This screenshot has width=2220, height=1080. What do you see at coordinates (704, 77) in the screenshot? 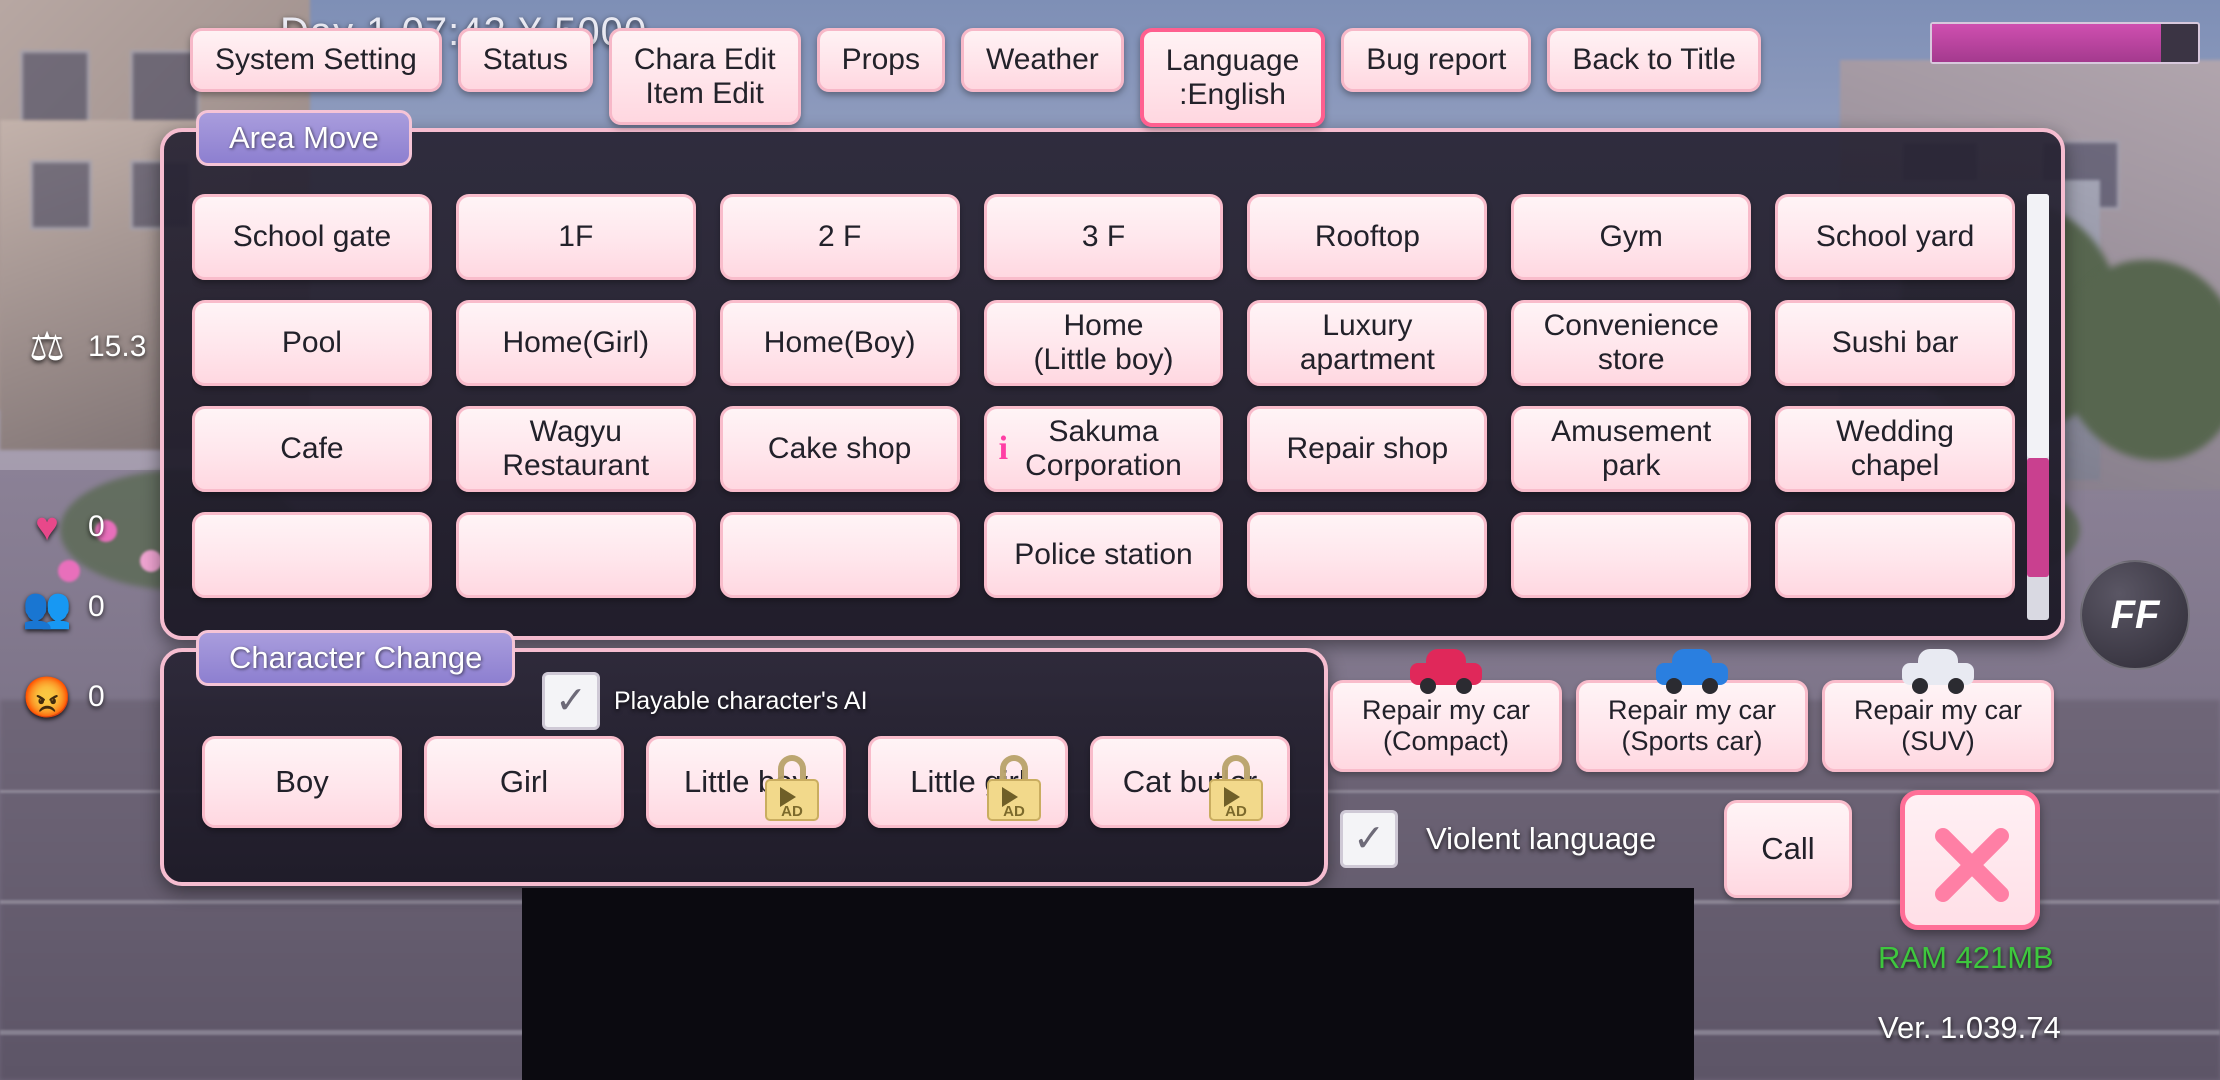
I see `menu-item-chara-edit: Chara Edit Item Edit` at bounding box center [704, 77].